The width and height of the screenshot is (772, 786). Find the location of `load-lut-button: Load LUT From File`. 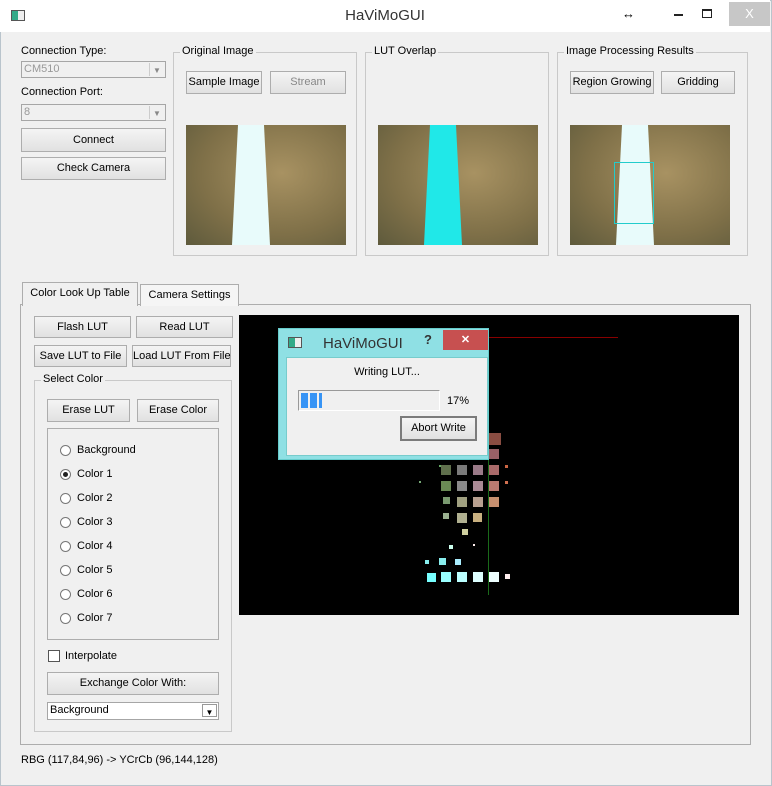

load-lut-button: Load LUT From File is located at coordinates (181, 356).